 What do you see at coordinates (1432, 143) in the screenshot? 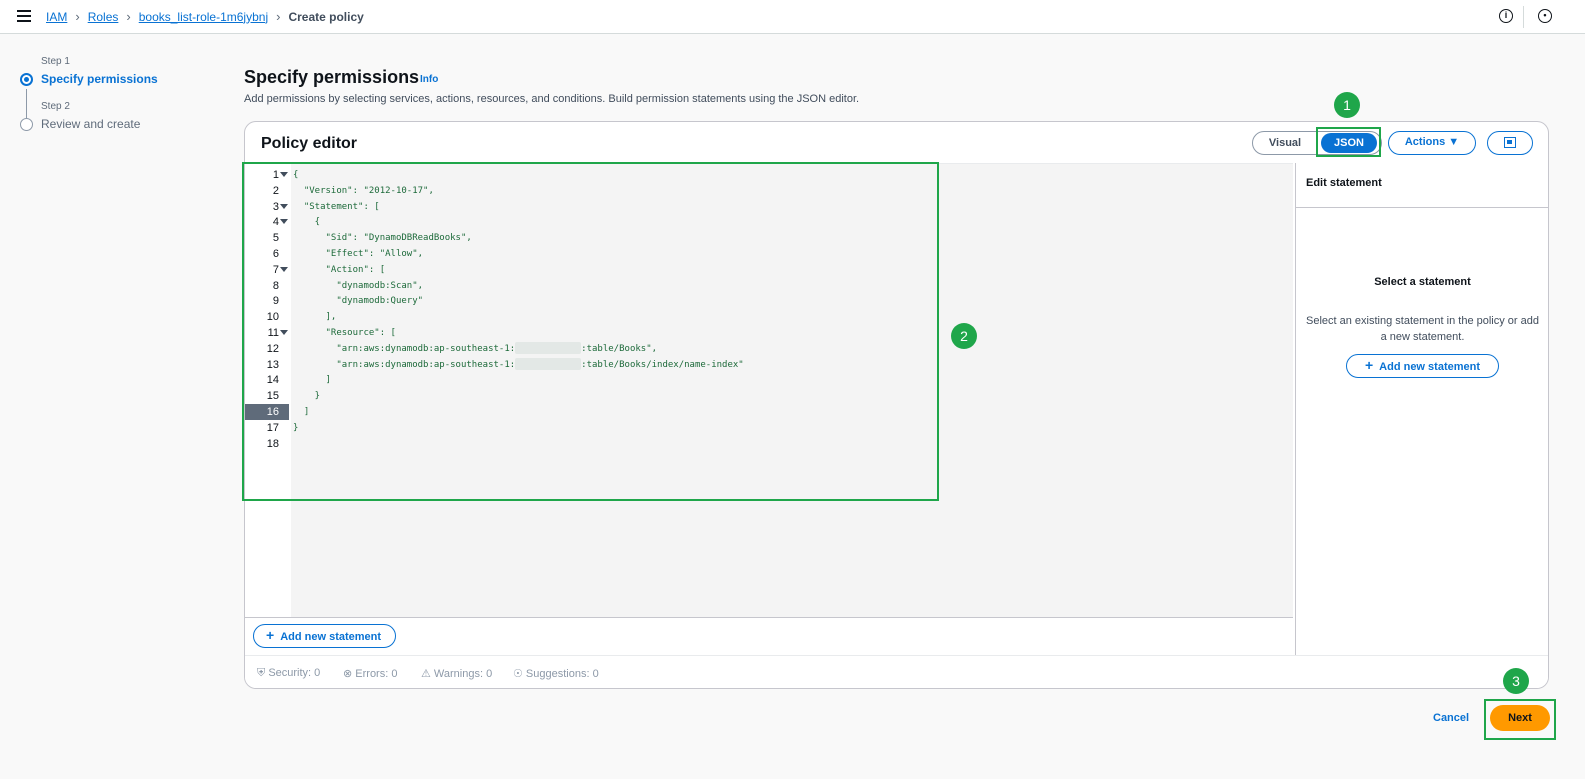
I see `actions-dropdown: Actions ▼` at bounding box center [1432, 143].